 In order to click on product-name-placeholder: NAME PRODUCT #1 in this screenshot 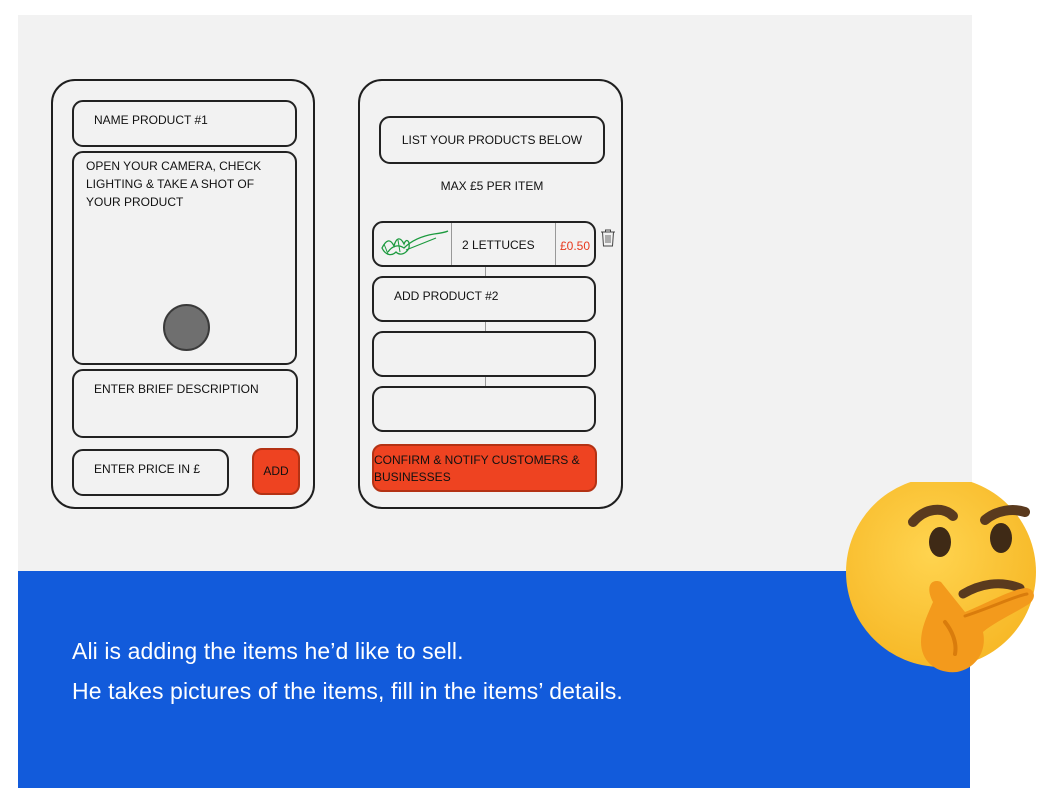, I will do `click(151, 120)`.